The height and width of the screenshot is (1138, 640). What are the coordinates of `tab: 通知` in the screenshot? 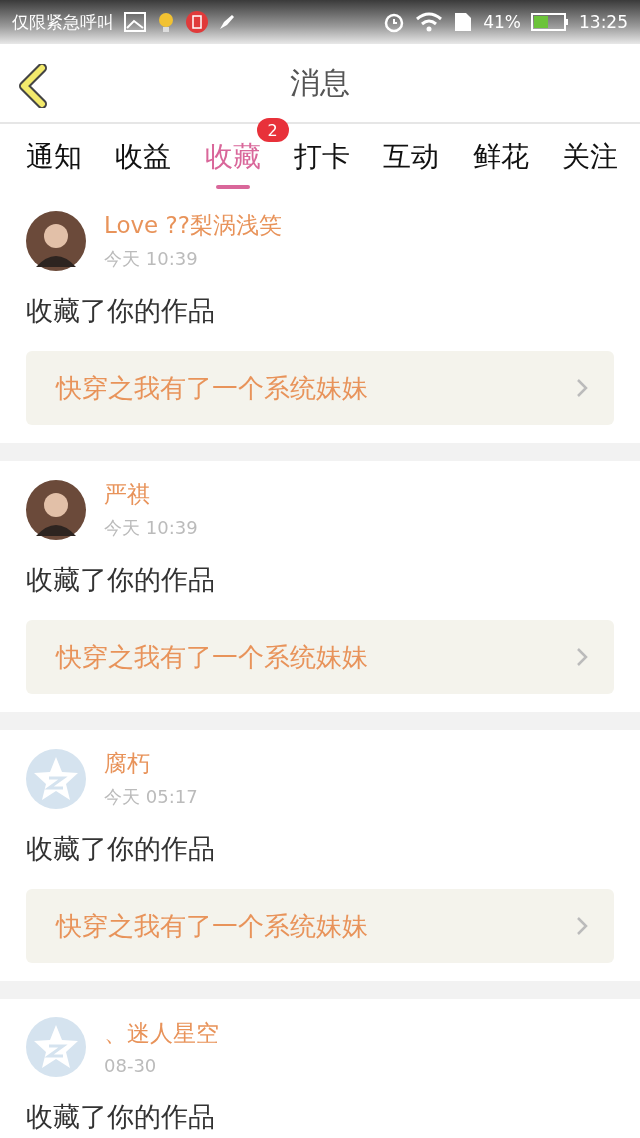 It's located at (54, 157).